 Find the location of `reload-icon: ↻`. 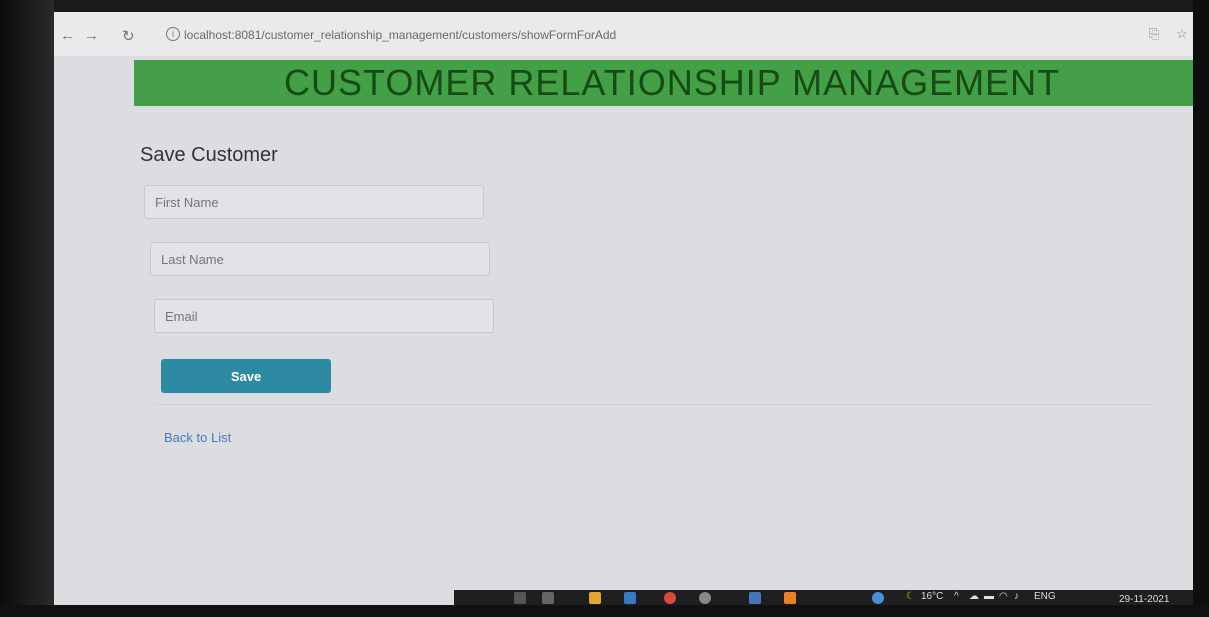

reload-icon: ↻ is located at coordinates (128, 36).